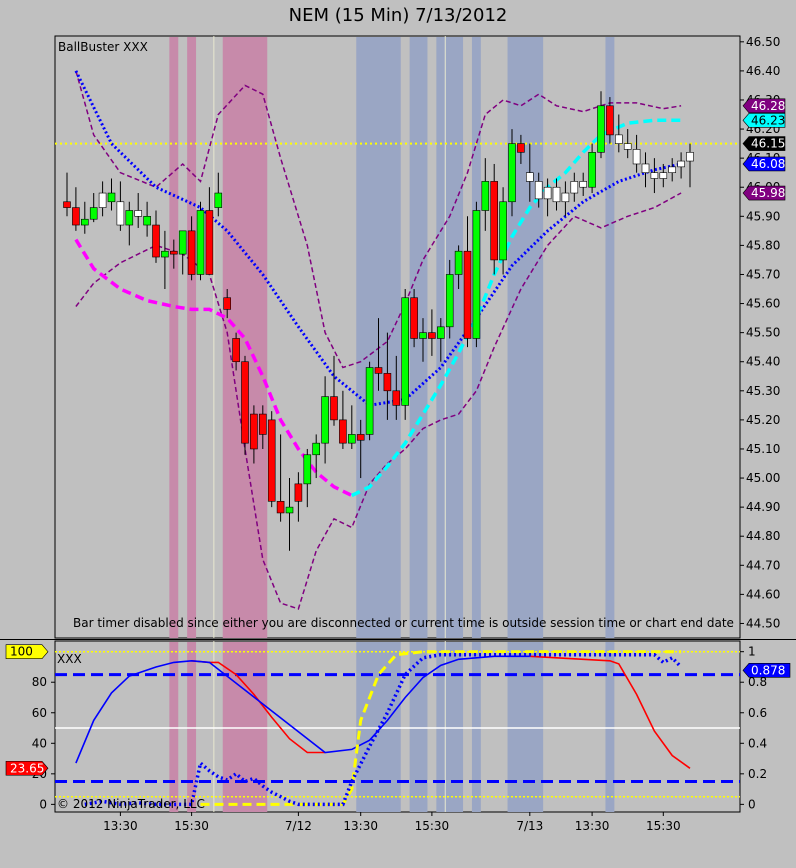 This screenshot has width=796, height=868. I want to click on price-tick-label: 44.90, so click(763, 507).